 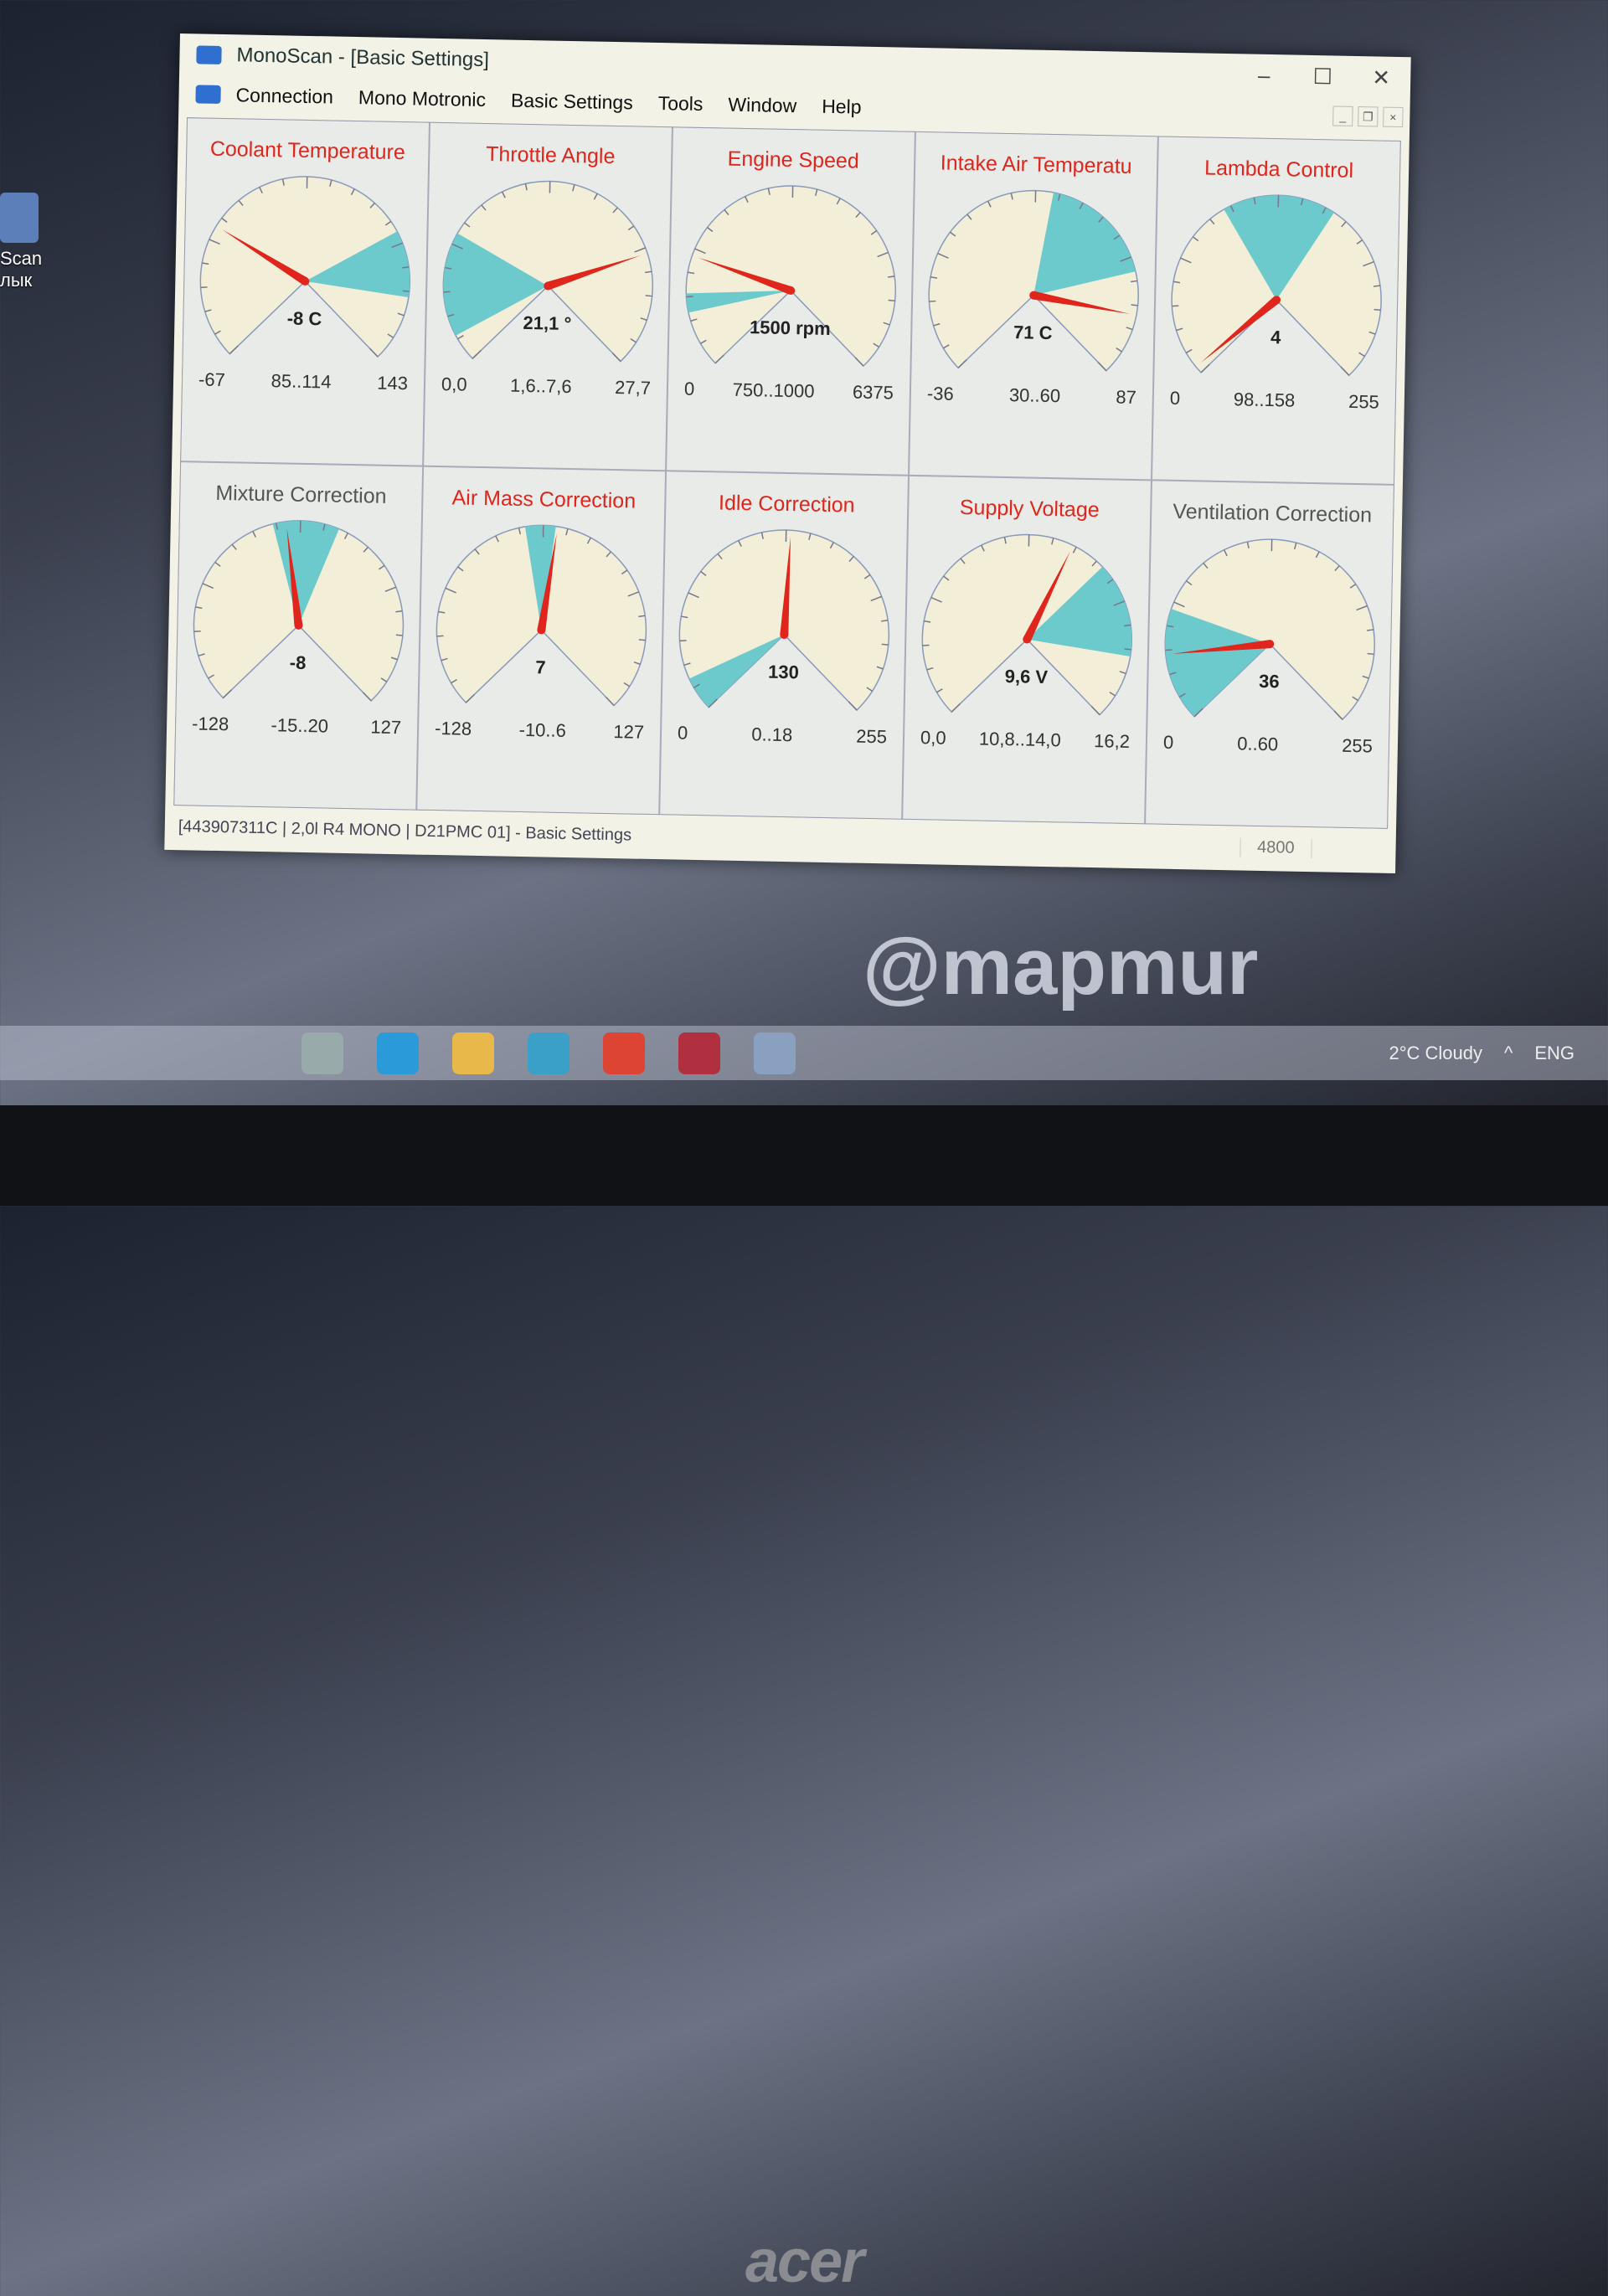 What do you see at coordinates (1030, 509) in the screenshot?
I see `gauge-title: Supply Voltage` at bounding box center [1030, 509].